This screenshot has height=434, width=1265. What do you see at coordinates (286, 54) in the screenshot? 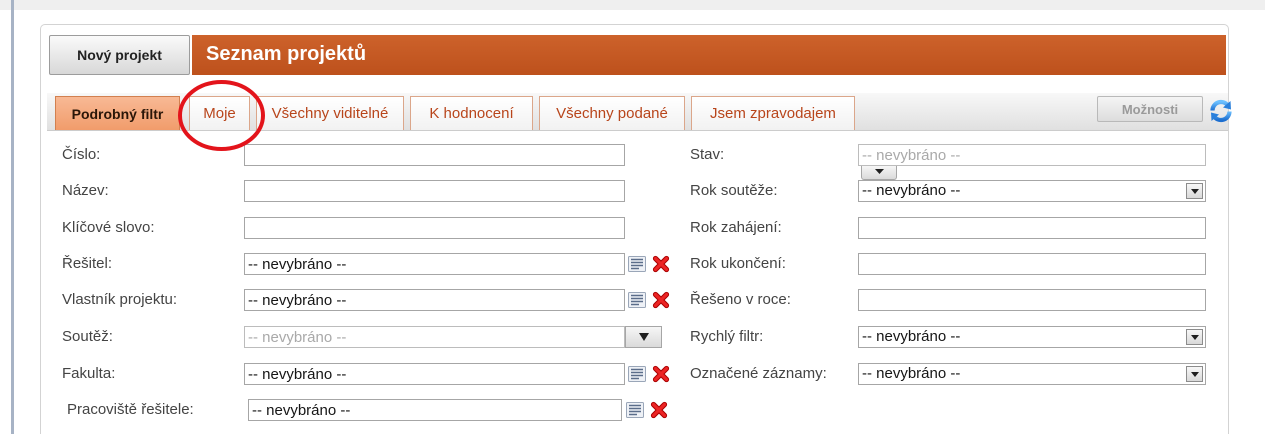
I see `page-title: Seznam projektů` at bounding box center [286, 54].